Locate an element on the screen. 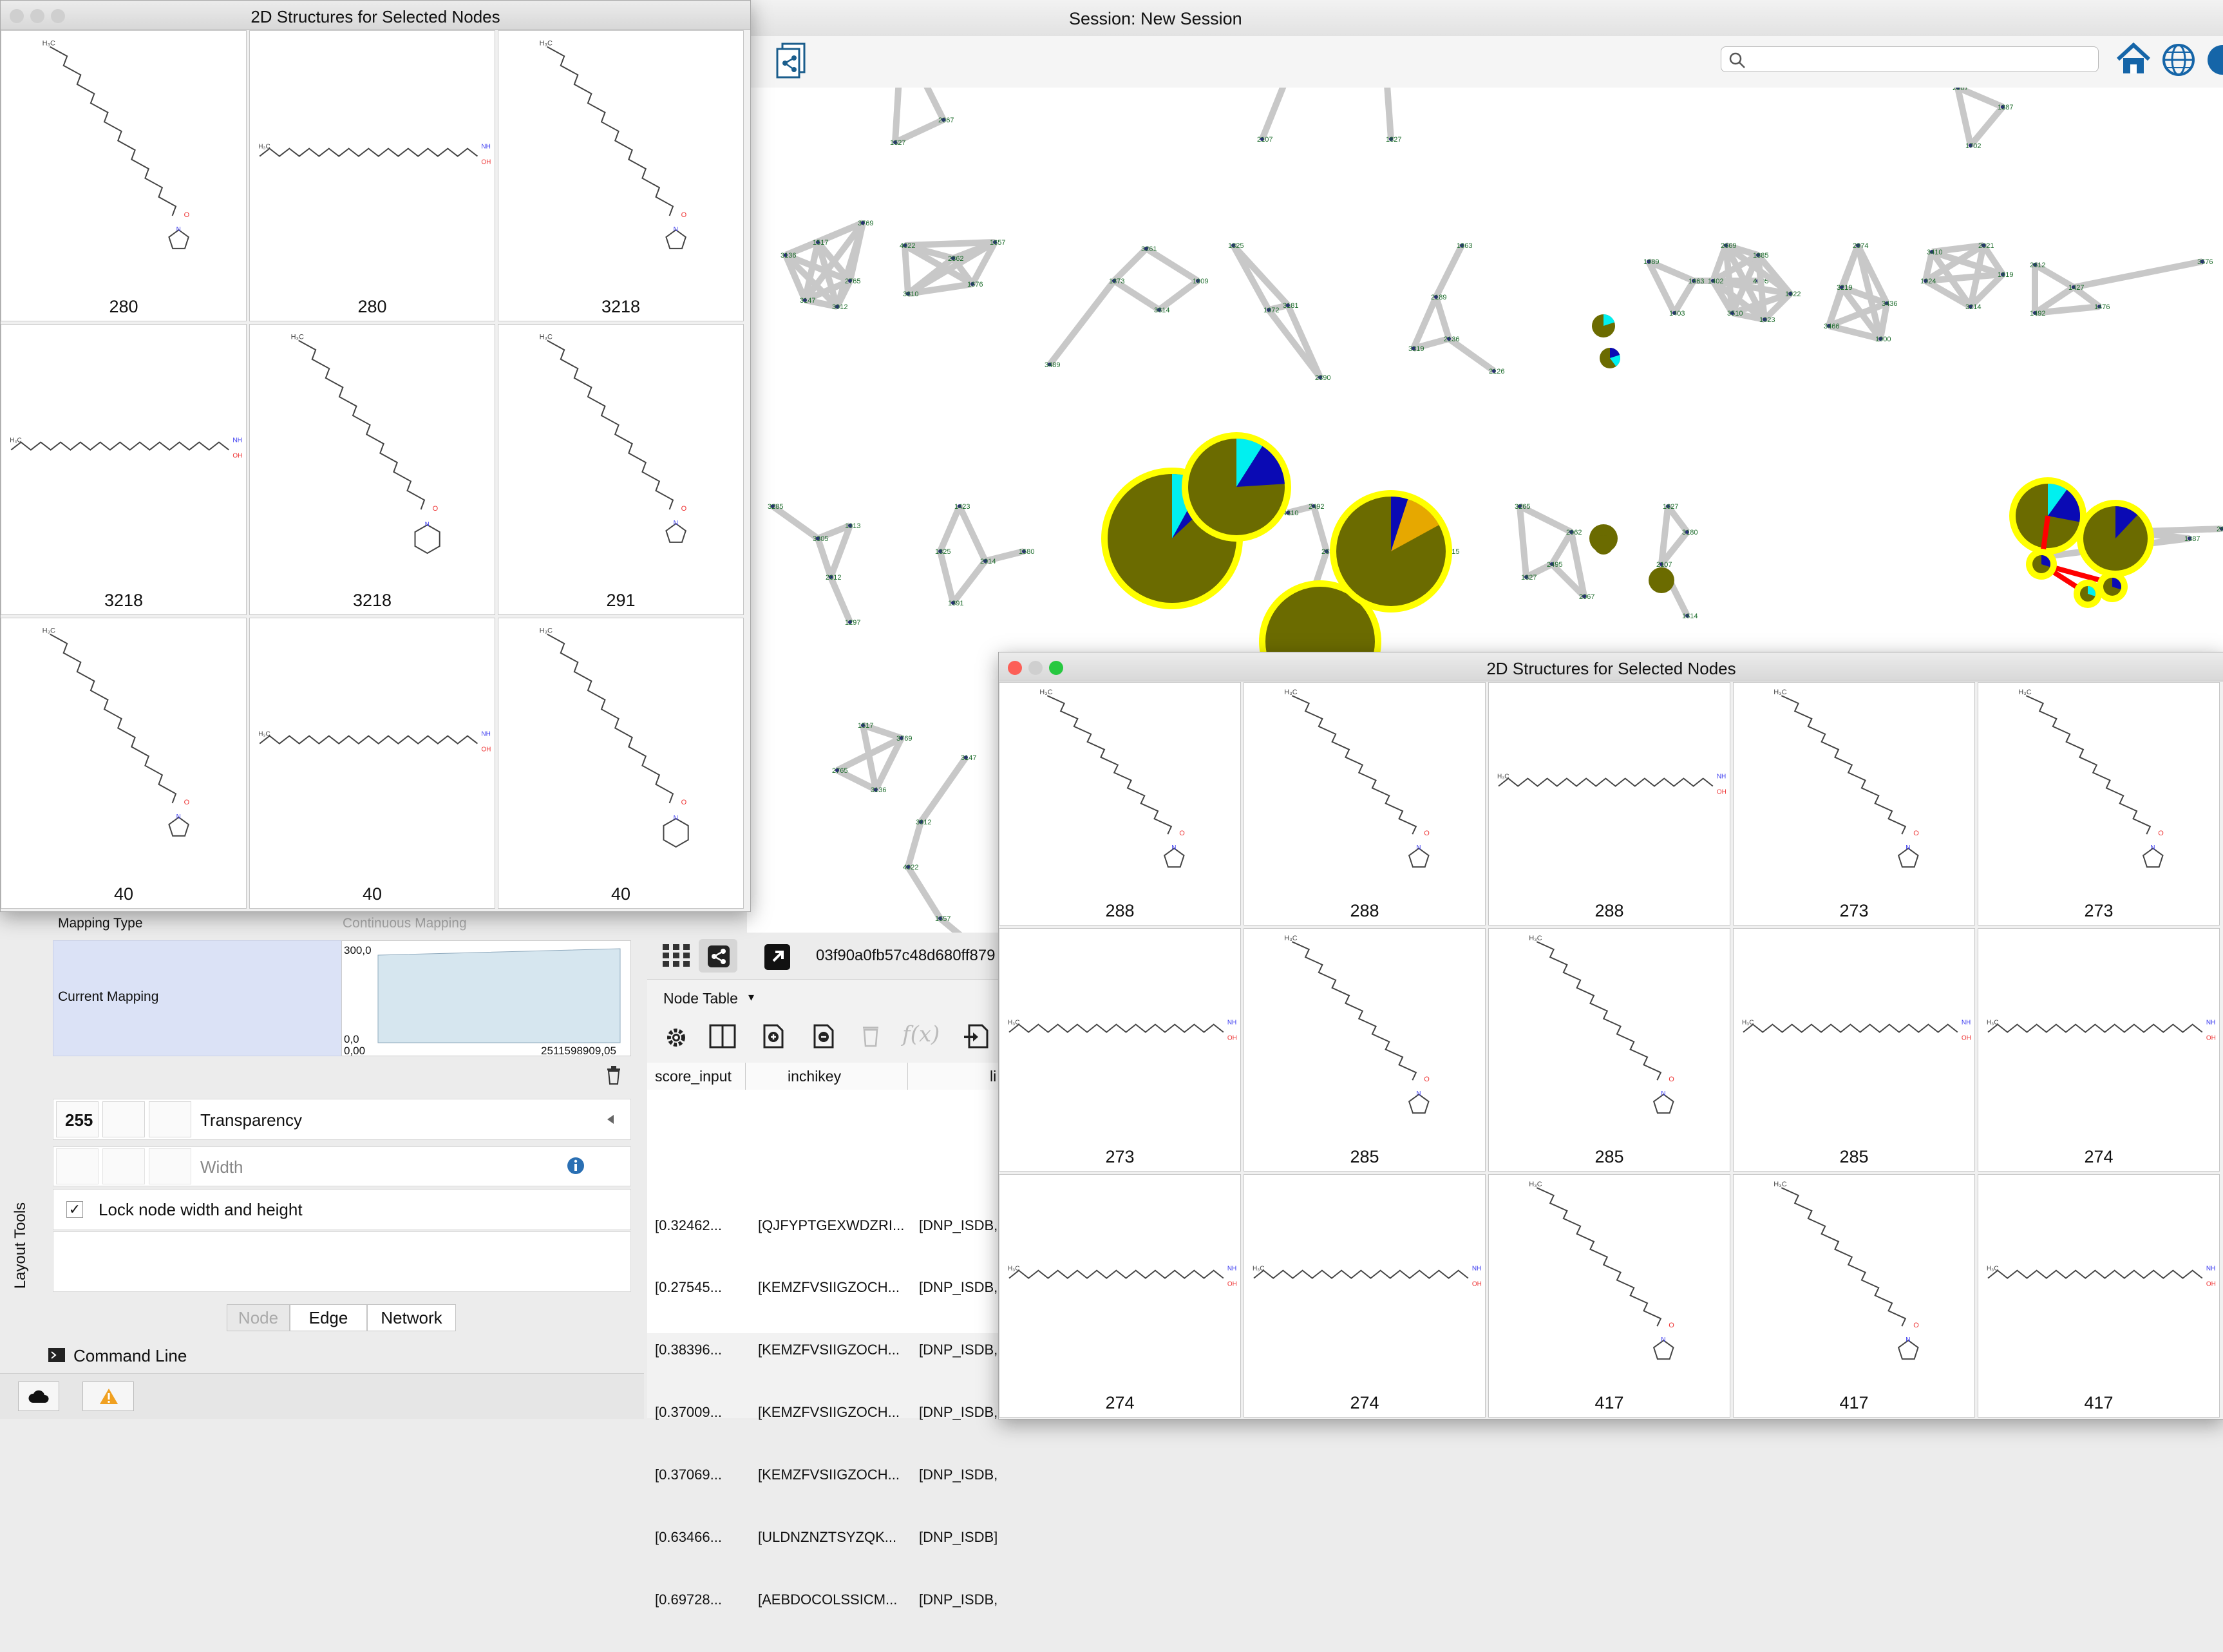 This screenshot has width=2223, height=1652. lock-checkbox: ✓ is located at coordinates (74, 1210).